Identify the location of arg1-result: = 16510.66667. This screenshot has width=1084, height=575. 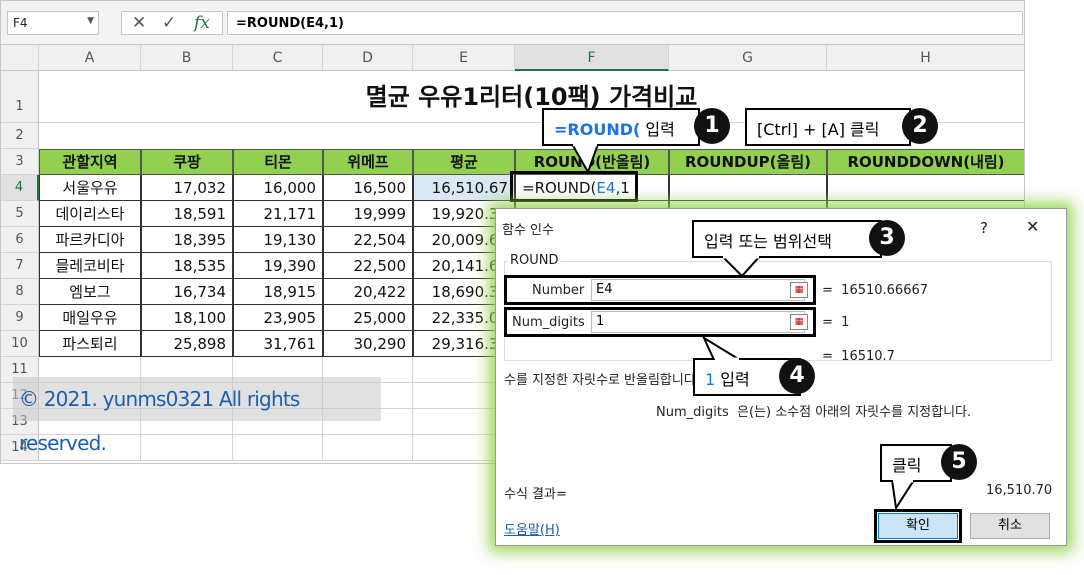
(875, 290).